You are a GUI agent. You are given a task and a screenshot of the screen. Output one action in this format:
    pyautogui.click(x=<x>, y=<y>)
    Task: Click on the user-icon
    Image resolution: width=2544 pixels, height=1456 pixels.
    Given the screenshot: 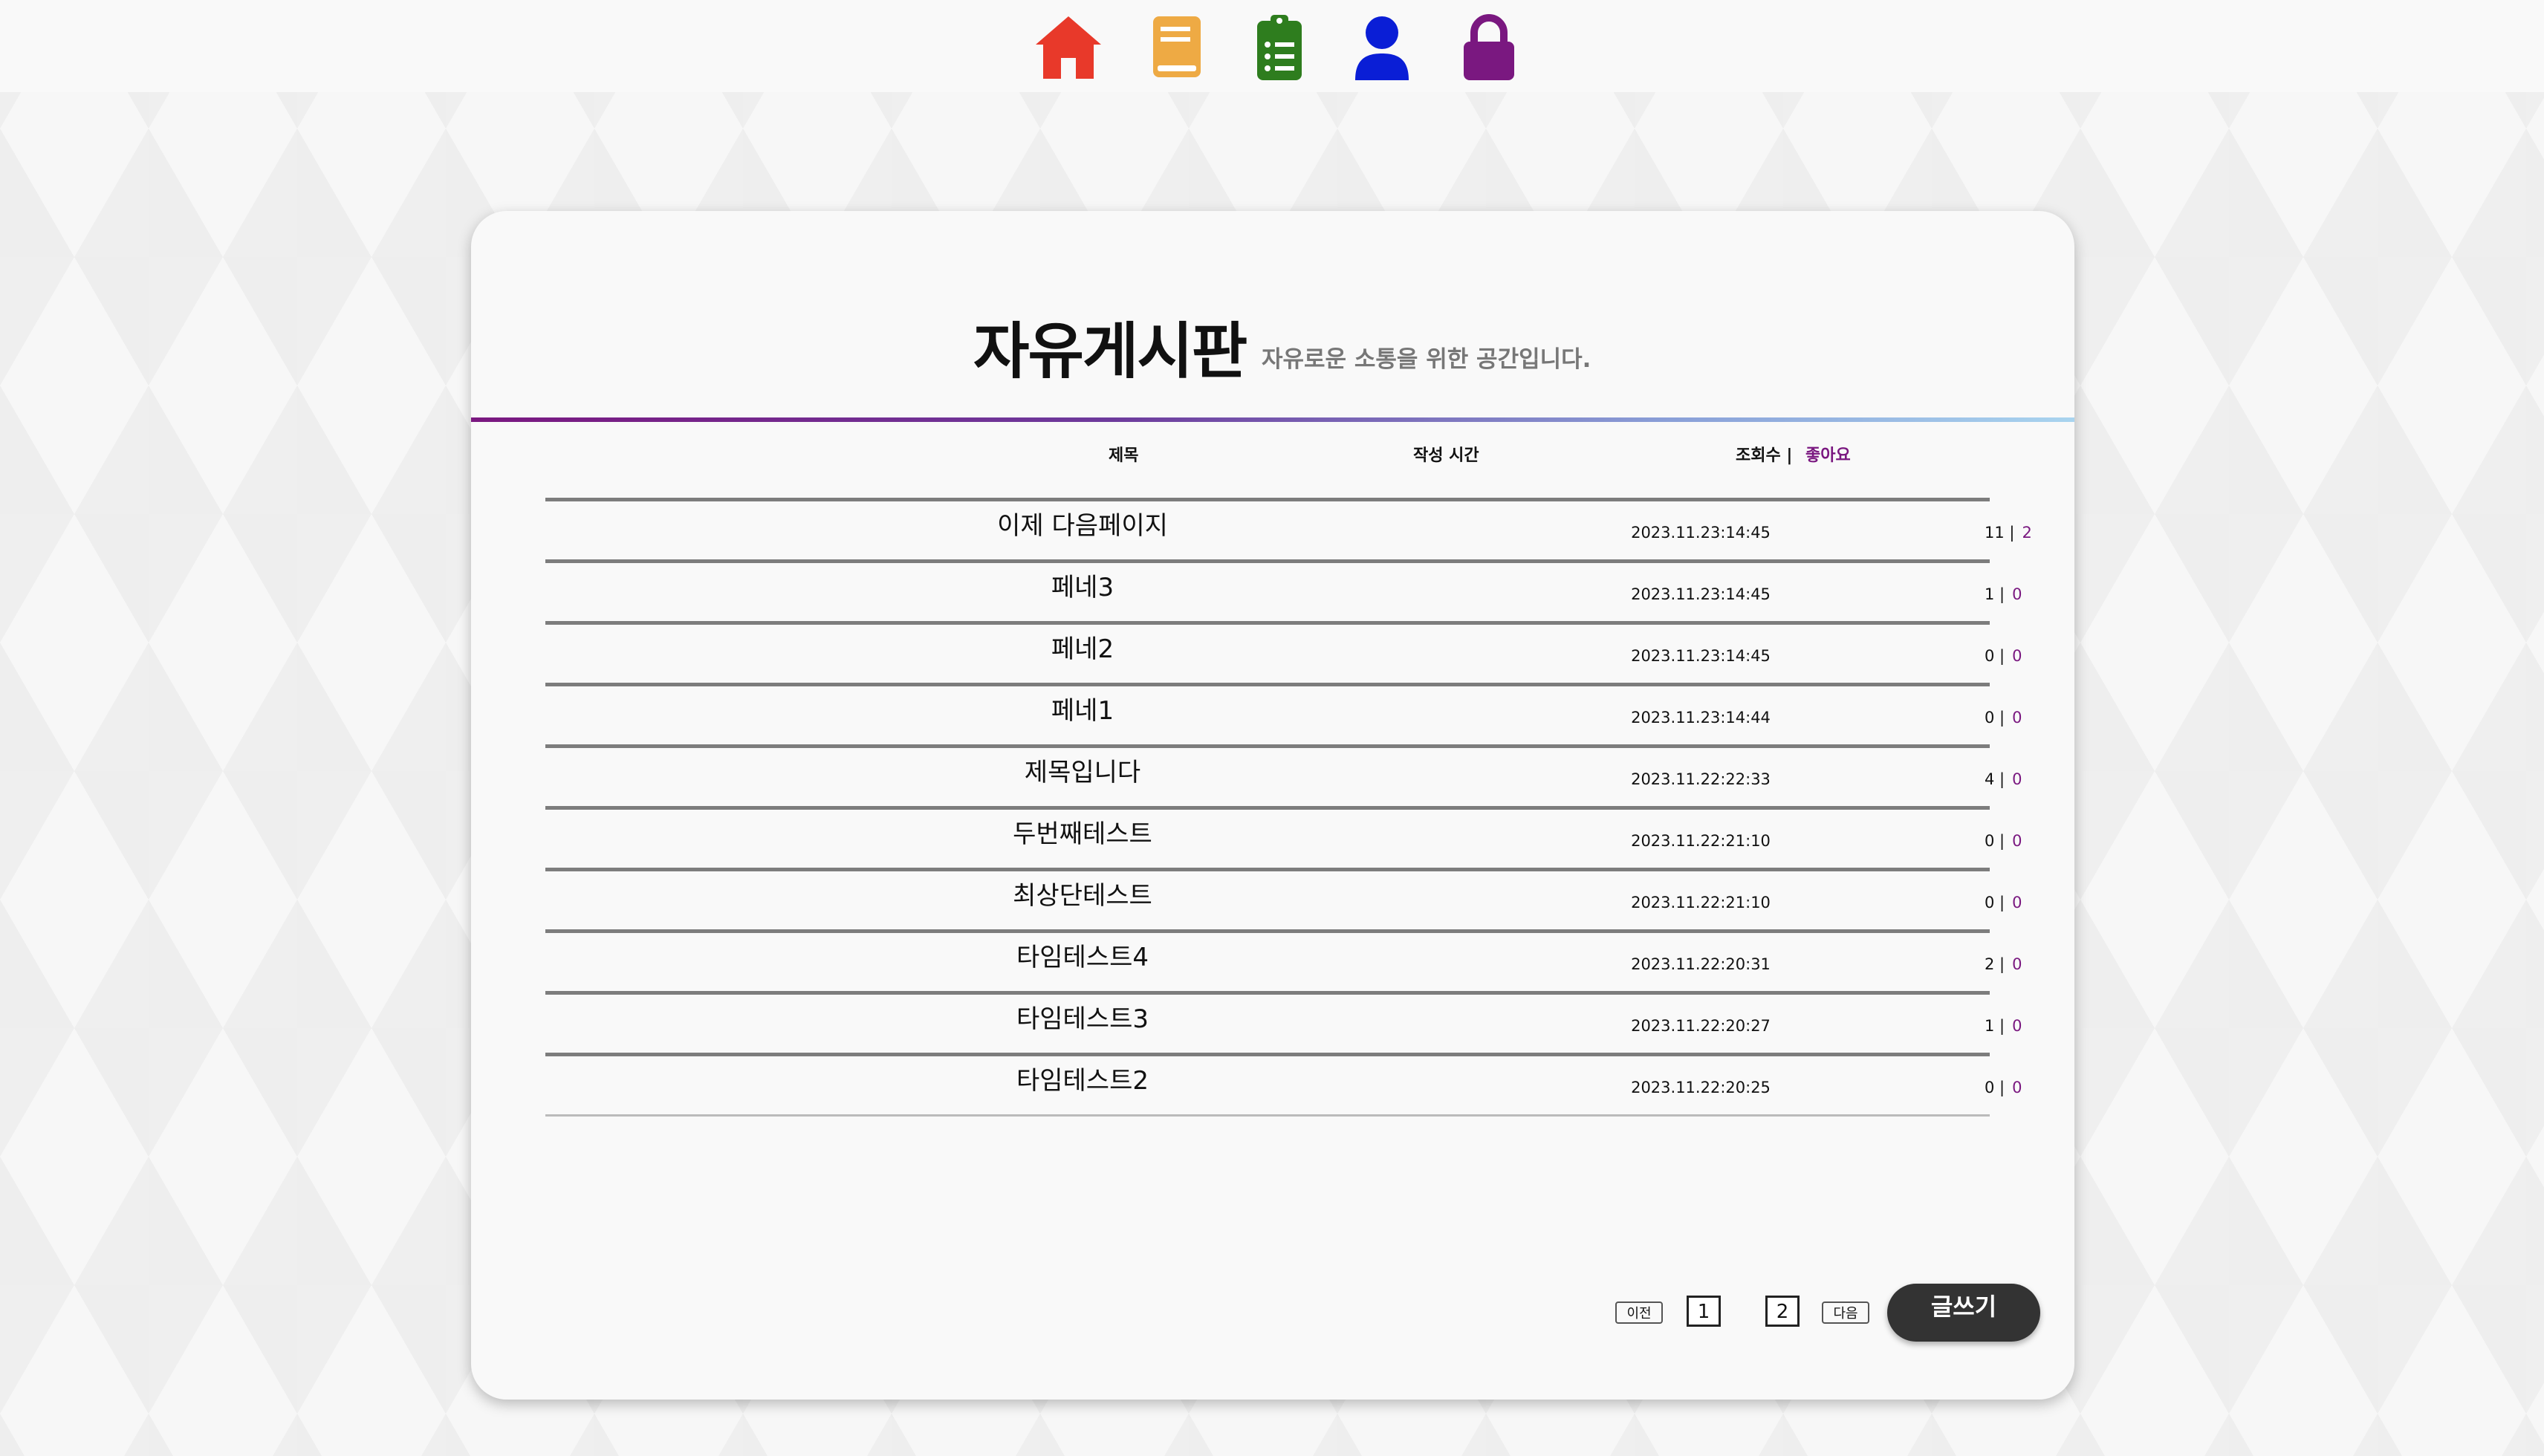 What is the action you would take?
    pyautogui.click(x=1382, y=48)
    